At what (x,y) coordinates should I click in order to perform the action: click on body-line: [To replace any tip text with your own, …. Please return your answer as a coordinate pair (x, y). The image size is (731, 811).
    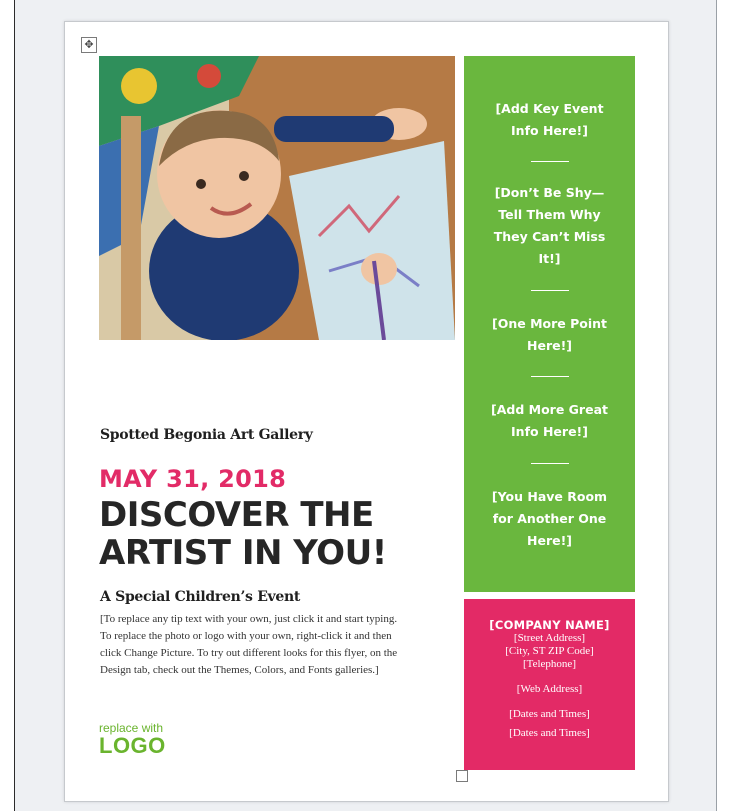
    Looking at the image, I should click on (249, 619).